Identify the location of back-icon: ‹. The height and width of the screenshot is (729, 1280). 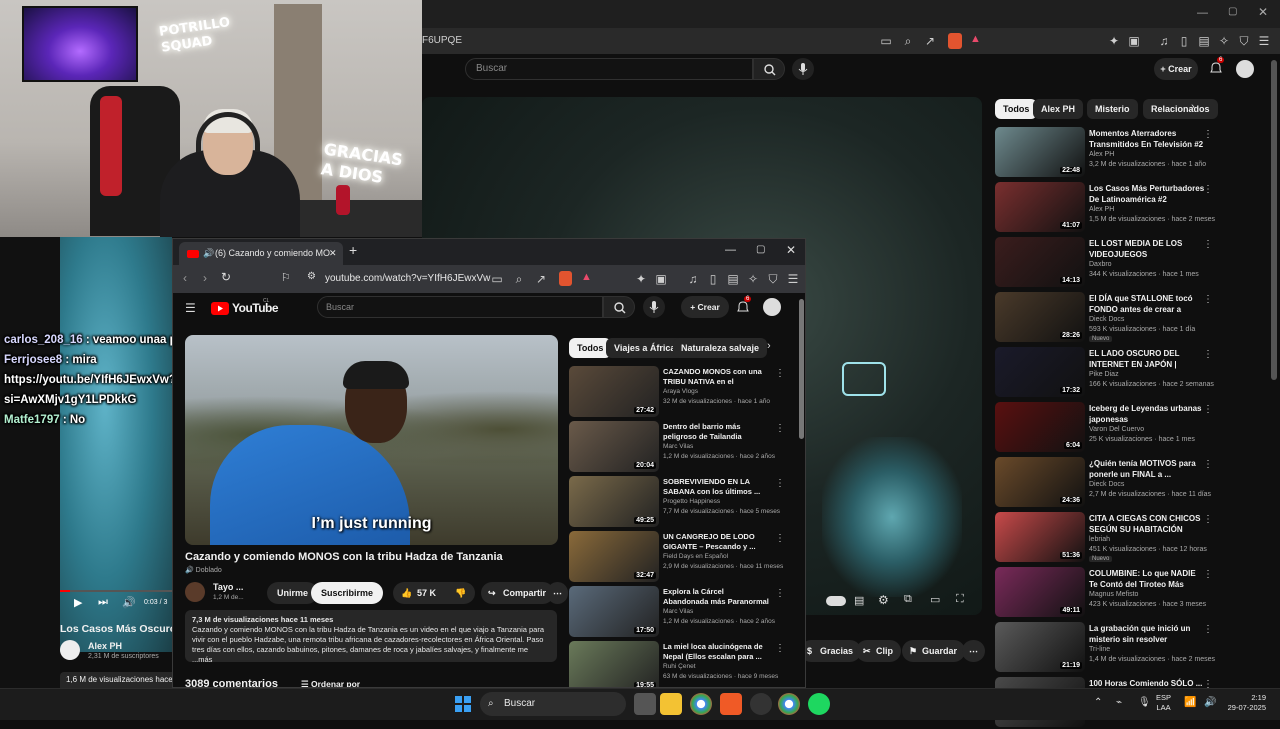
(185, 278).